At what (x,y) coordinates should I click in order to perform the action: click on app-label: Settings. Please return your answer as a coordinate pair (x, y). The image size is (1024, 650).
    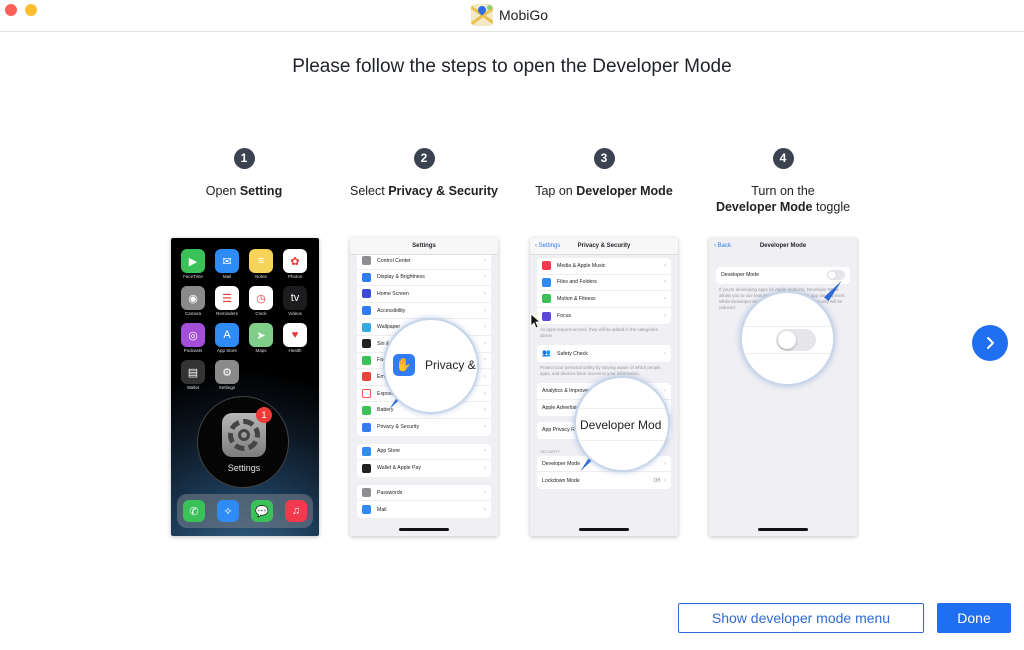
    Looking at the image, I should click on (227, 387).